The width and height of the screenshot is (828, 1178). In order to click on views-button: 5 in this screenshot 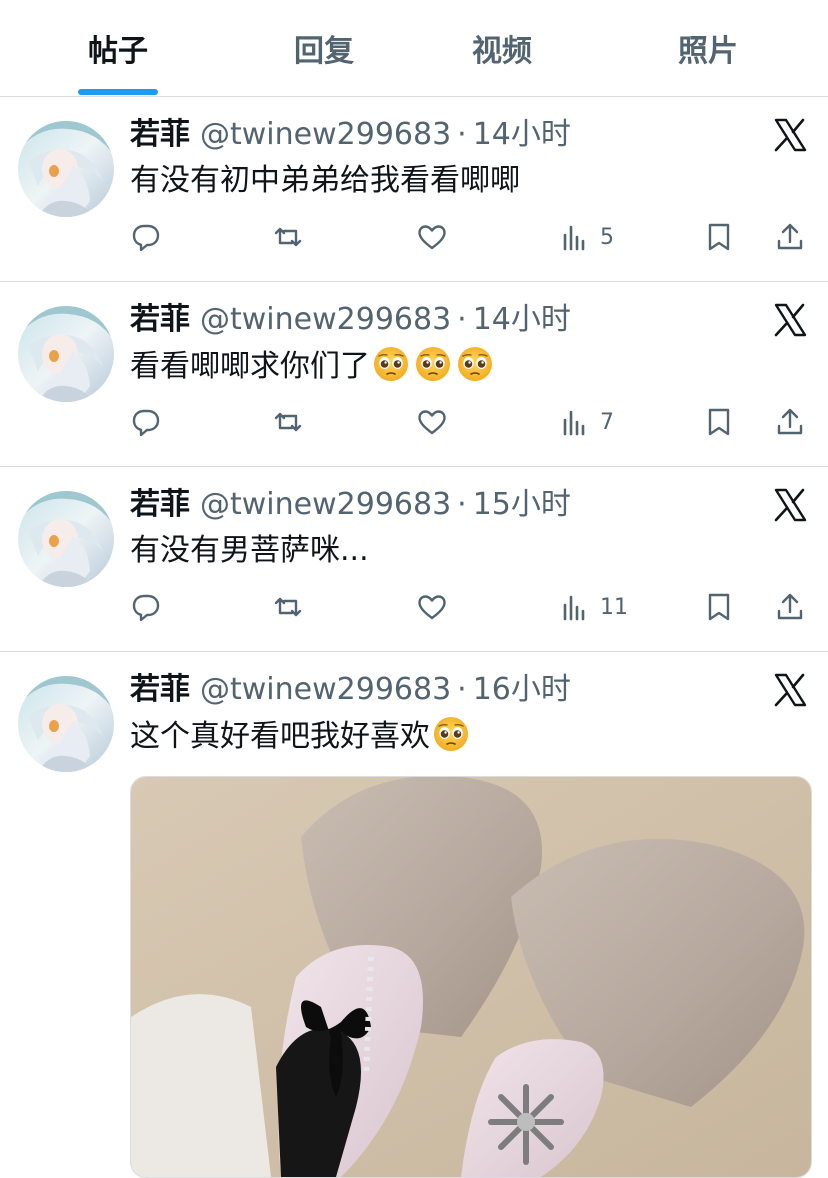, I will do `click(587, 237)`.